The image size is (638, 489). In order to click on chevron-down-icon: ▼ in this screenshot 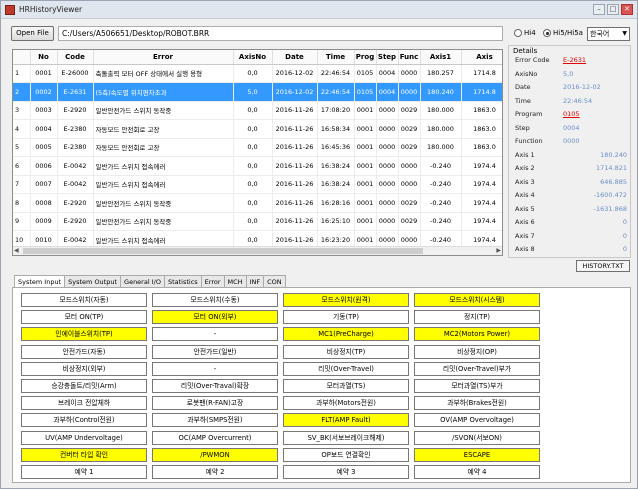, I will do `click(624, 33)`.